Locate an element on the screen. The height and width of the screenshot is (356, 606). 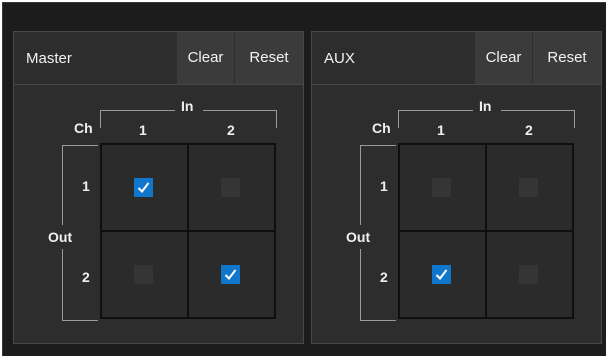
panel-header: Master Clear Reset is located at coordinates (158, 58).